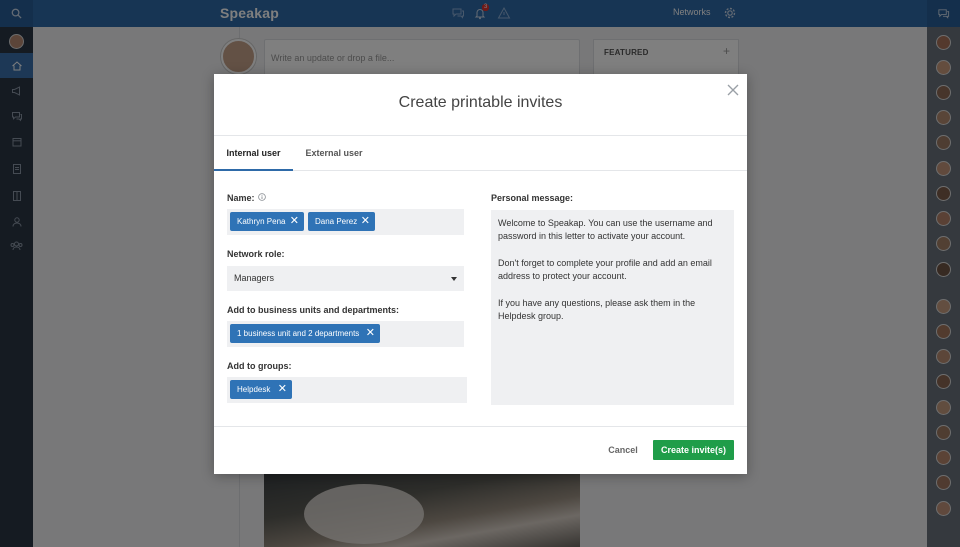  What do you see at coordinates (262, 197) in the screenshot?
I see `info-icon` at bounding box center [262, 197].